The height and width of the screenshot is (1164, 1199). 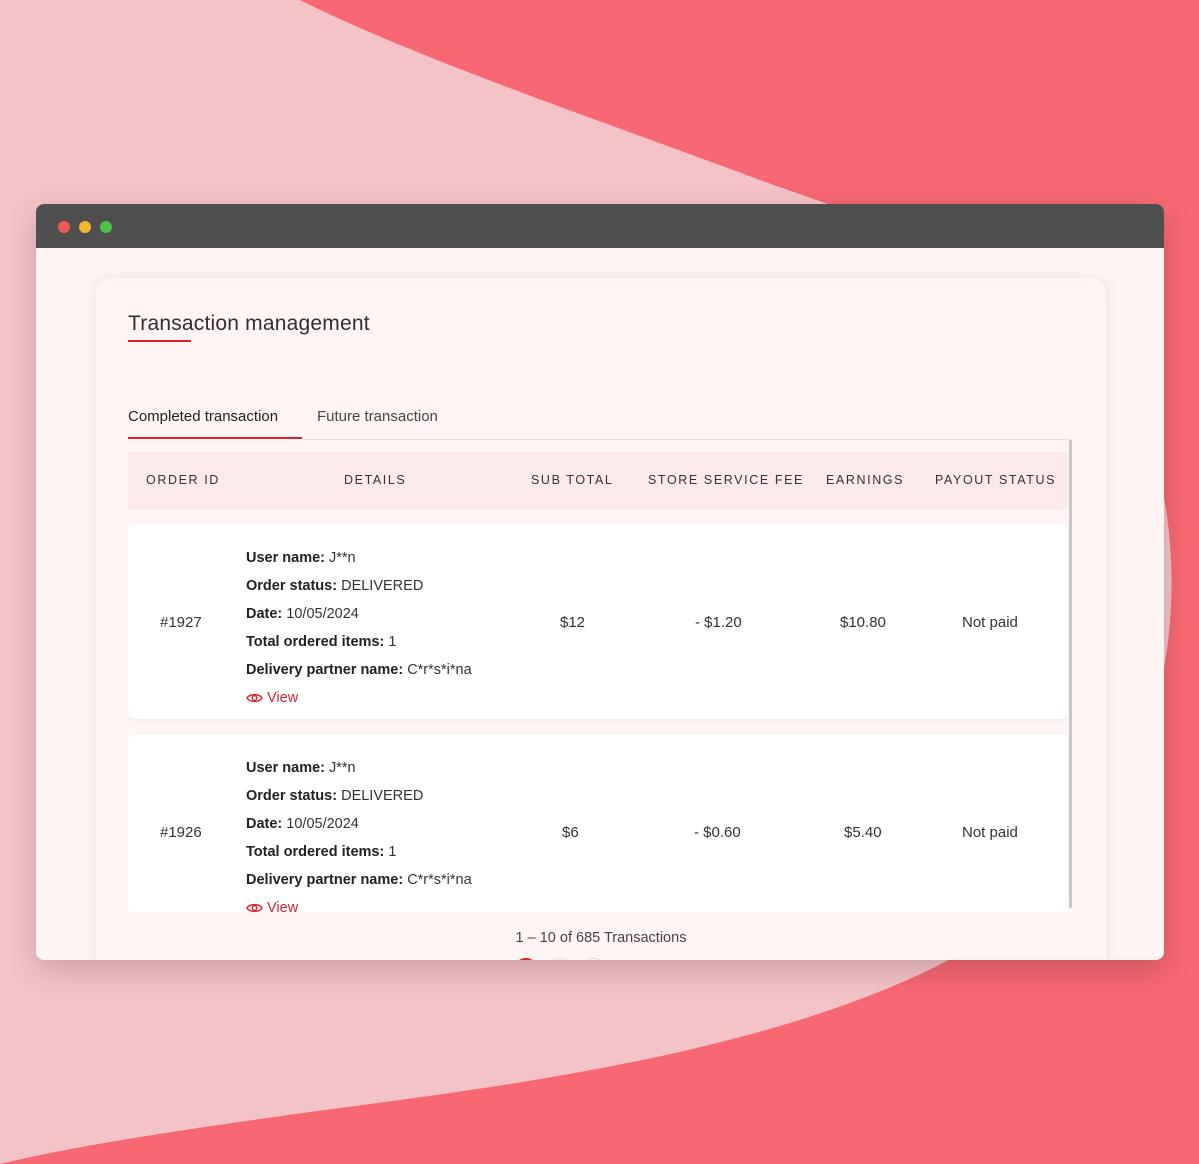 I want to click on order-id: #1926, so click(x=181, y=832).